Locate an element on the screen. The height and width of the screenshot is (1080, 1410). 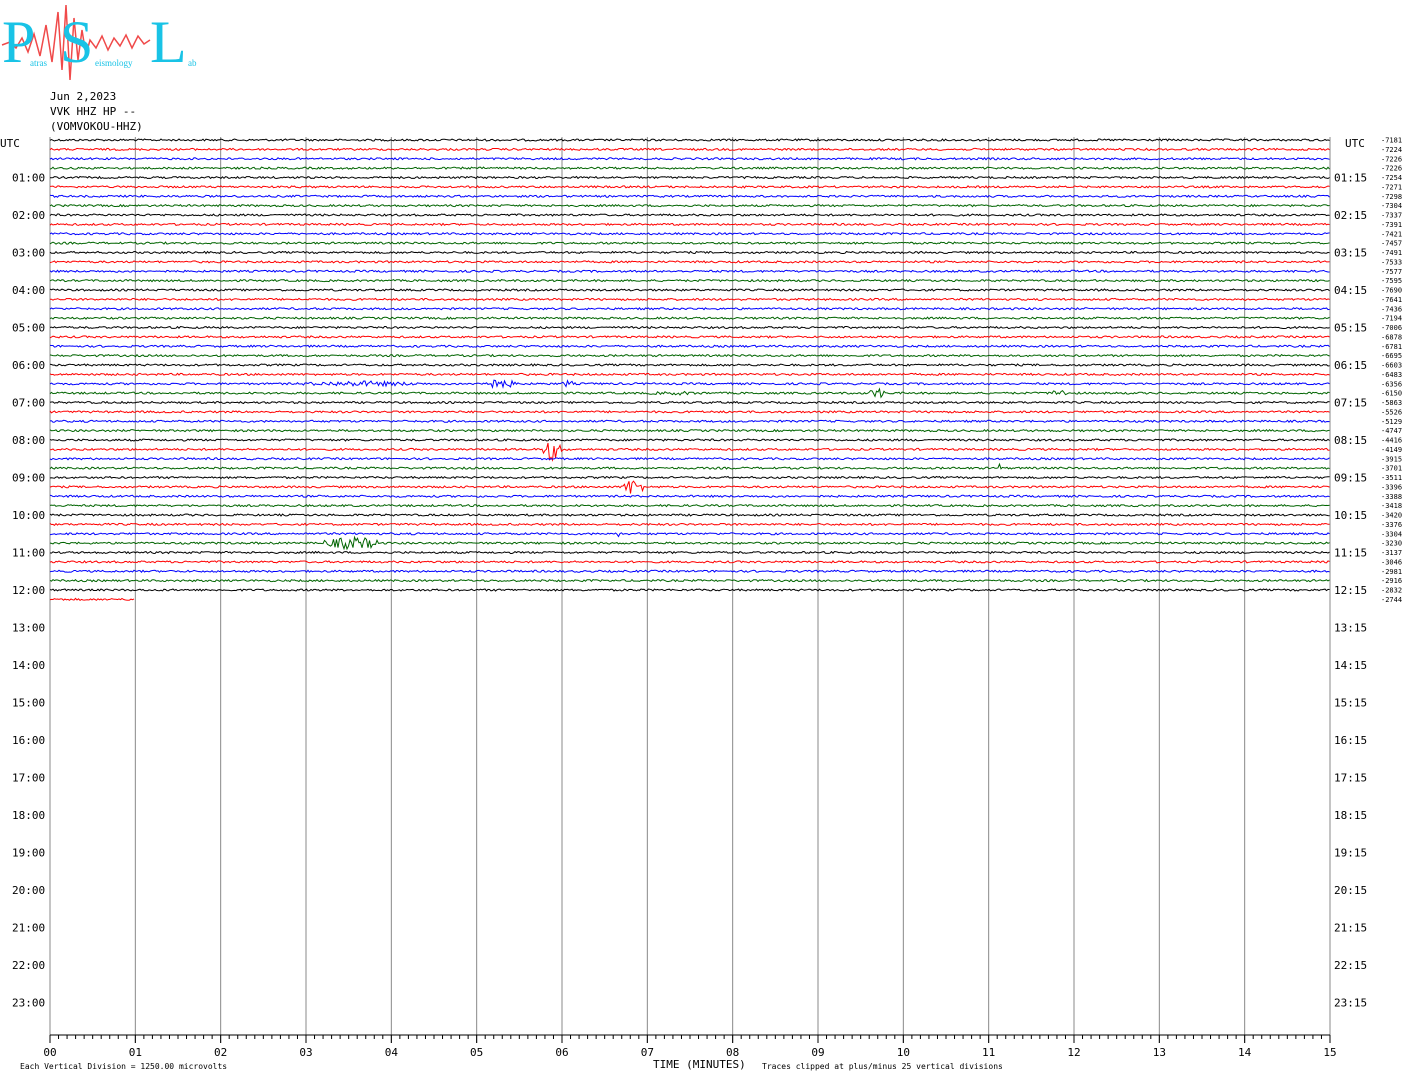
trace-mean-label: -3396 is located at coordinates (1391, 487).